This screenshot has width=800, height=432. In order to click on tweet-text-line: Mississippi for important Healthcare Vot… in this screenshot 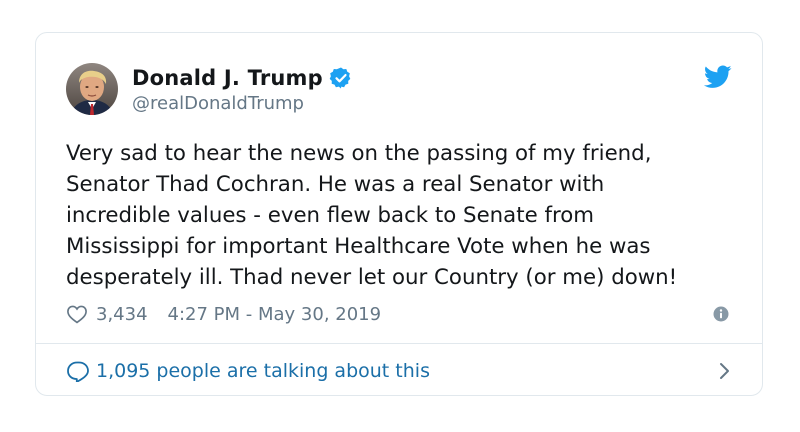, I will do `click(358, 246)`.